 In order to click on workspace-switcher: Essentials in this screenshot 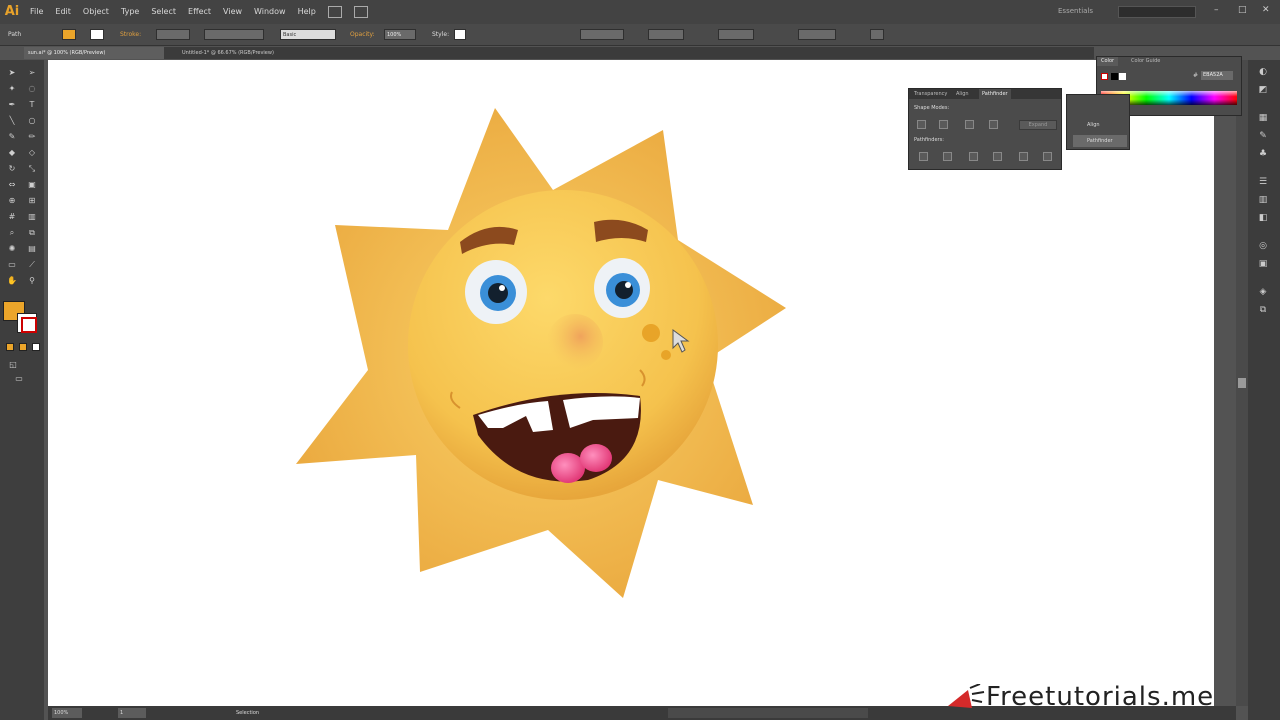, I will do `click(1075, 11)`.